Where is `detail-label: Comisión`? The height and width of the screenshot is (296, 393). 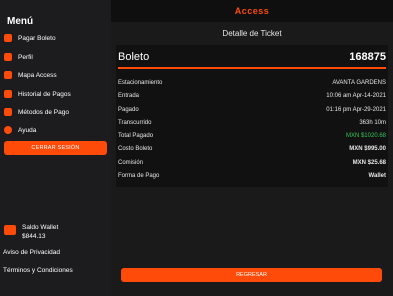 detail-label: Comisión is located at coordinates (131, 163).